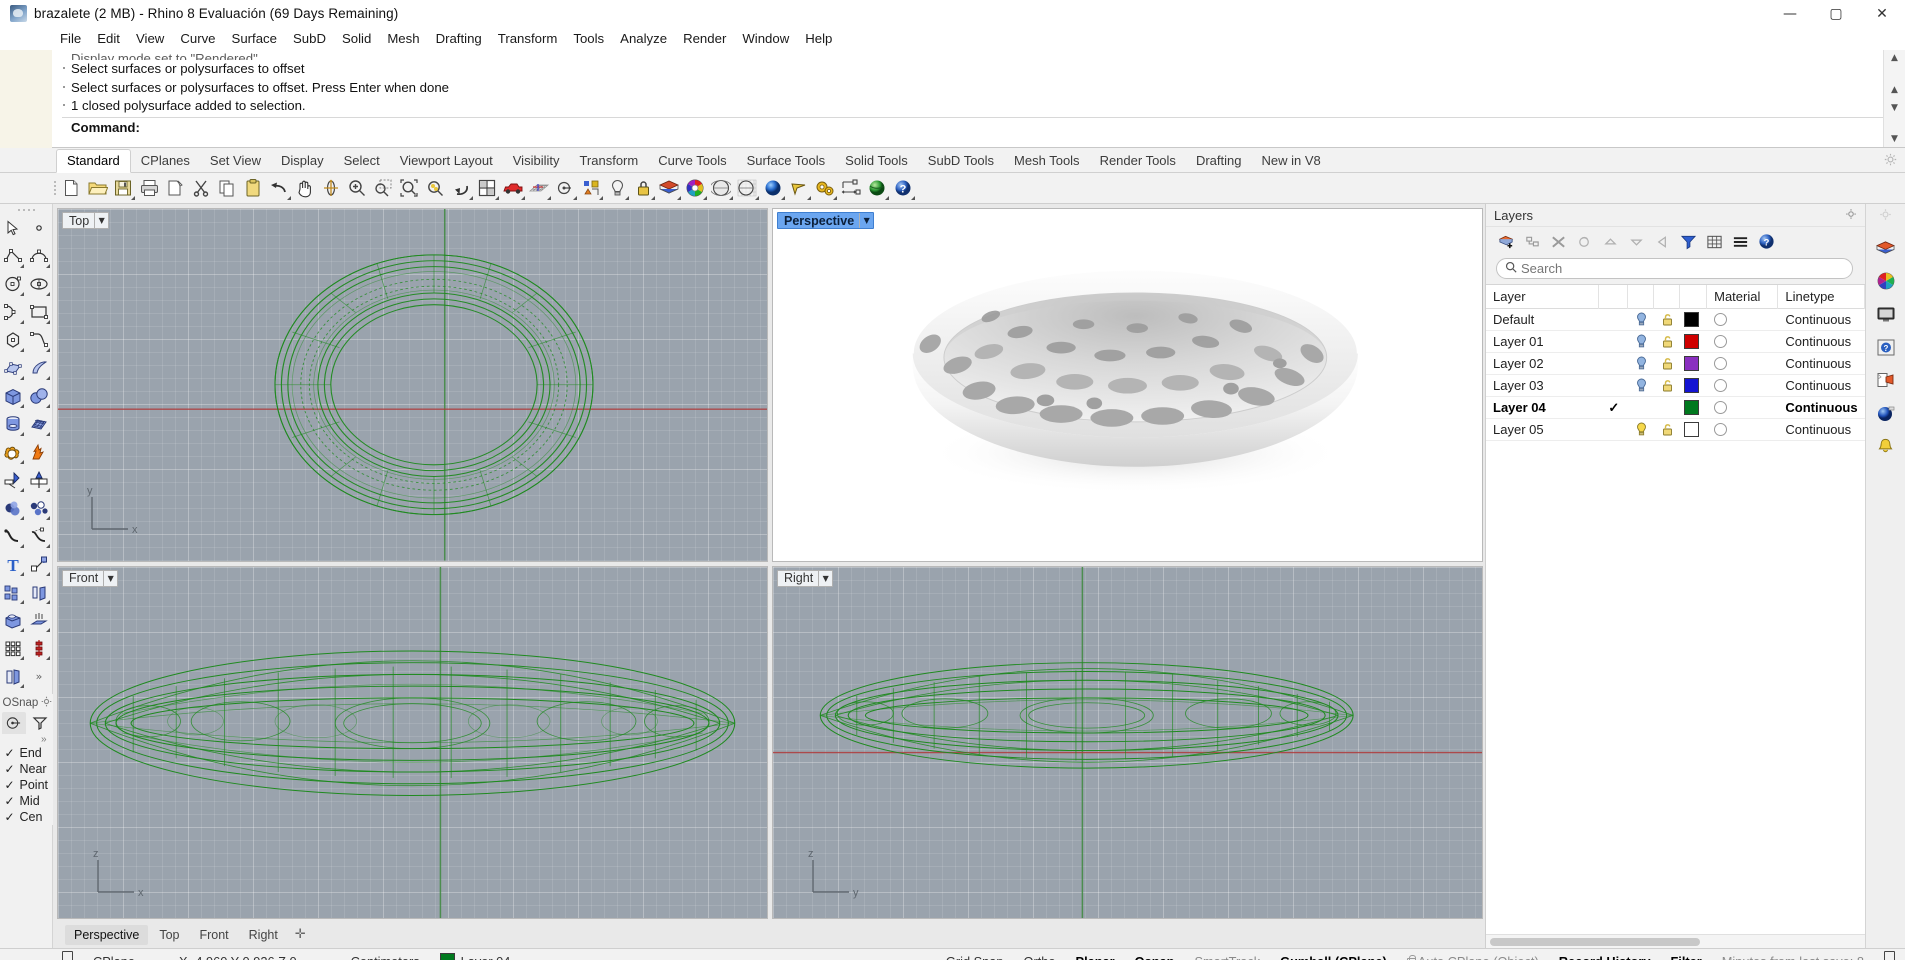 This screenshot has height=960, width=1905. What do you see at coordinates (643, 38) in the screenshot?
I see `menu-item-analyze: Analyze` at bounding box center [643, 38].